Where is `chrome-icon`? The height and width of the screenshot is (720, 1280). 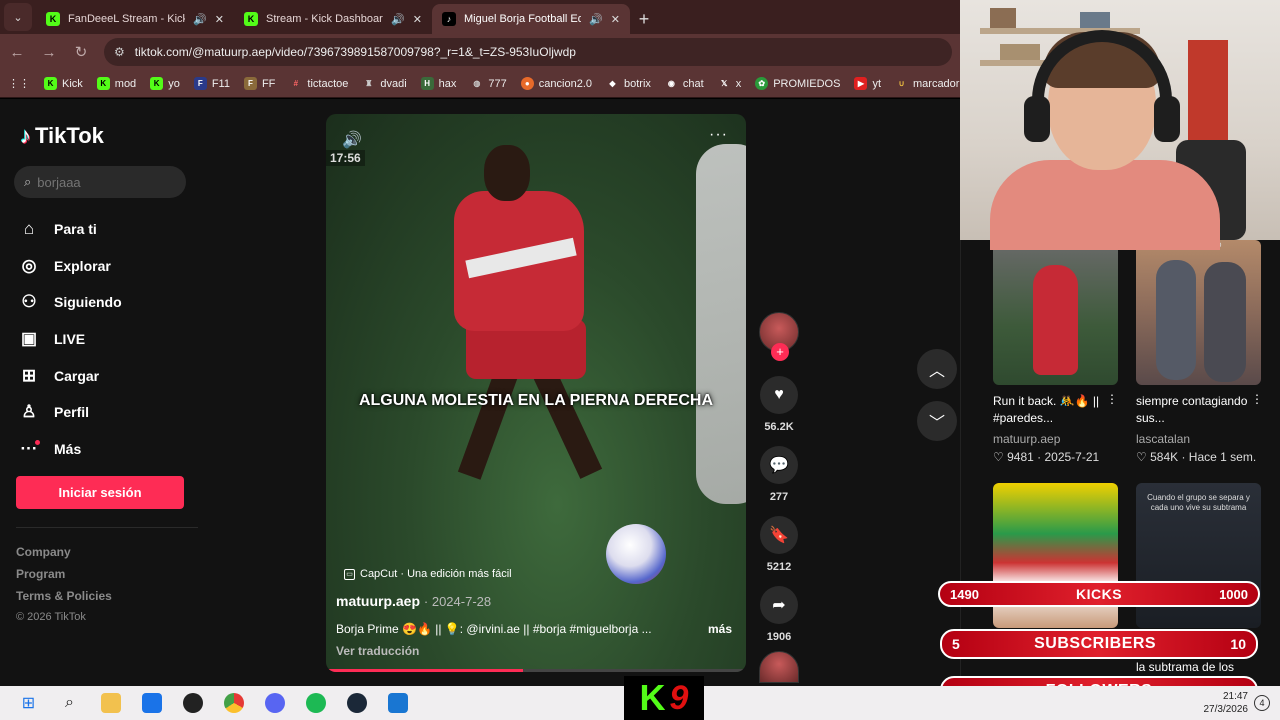
chrome-icon is located at coordinates (233, 703).